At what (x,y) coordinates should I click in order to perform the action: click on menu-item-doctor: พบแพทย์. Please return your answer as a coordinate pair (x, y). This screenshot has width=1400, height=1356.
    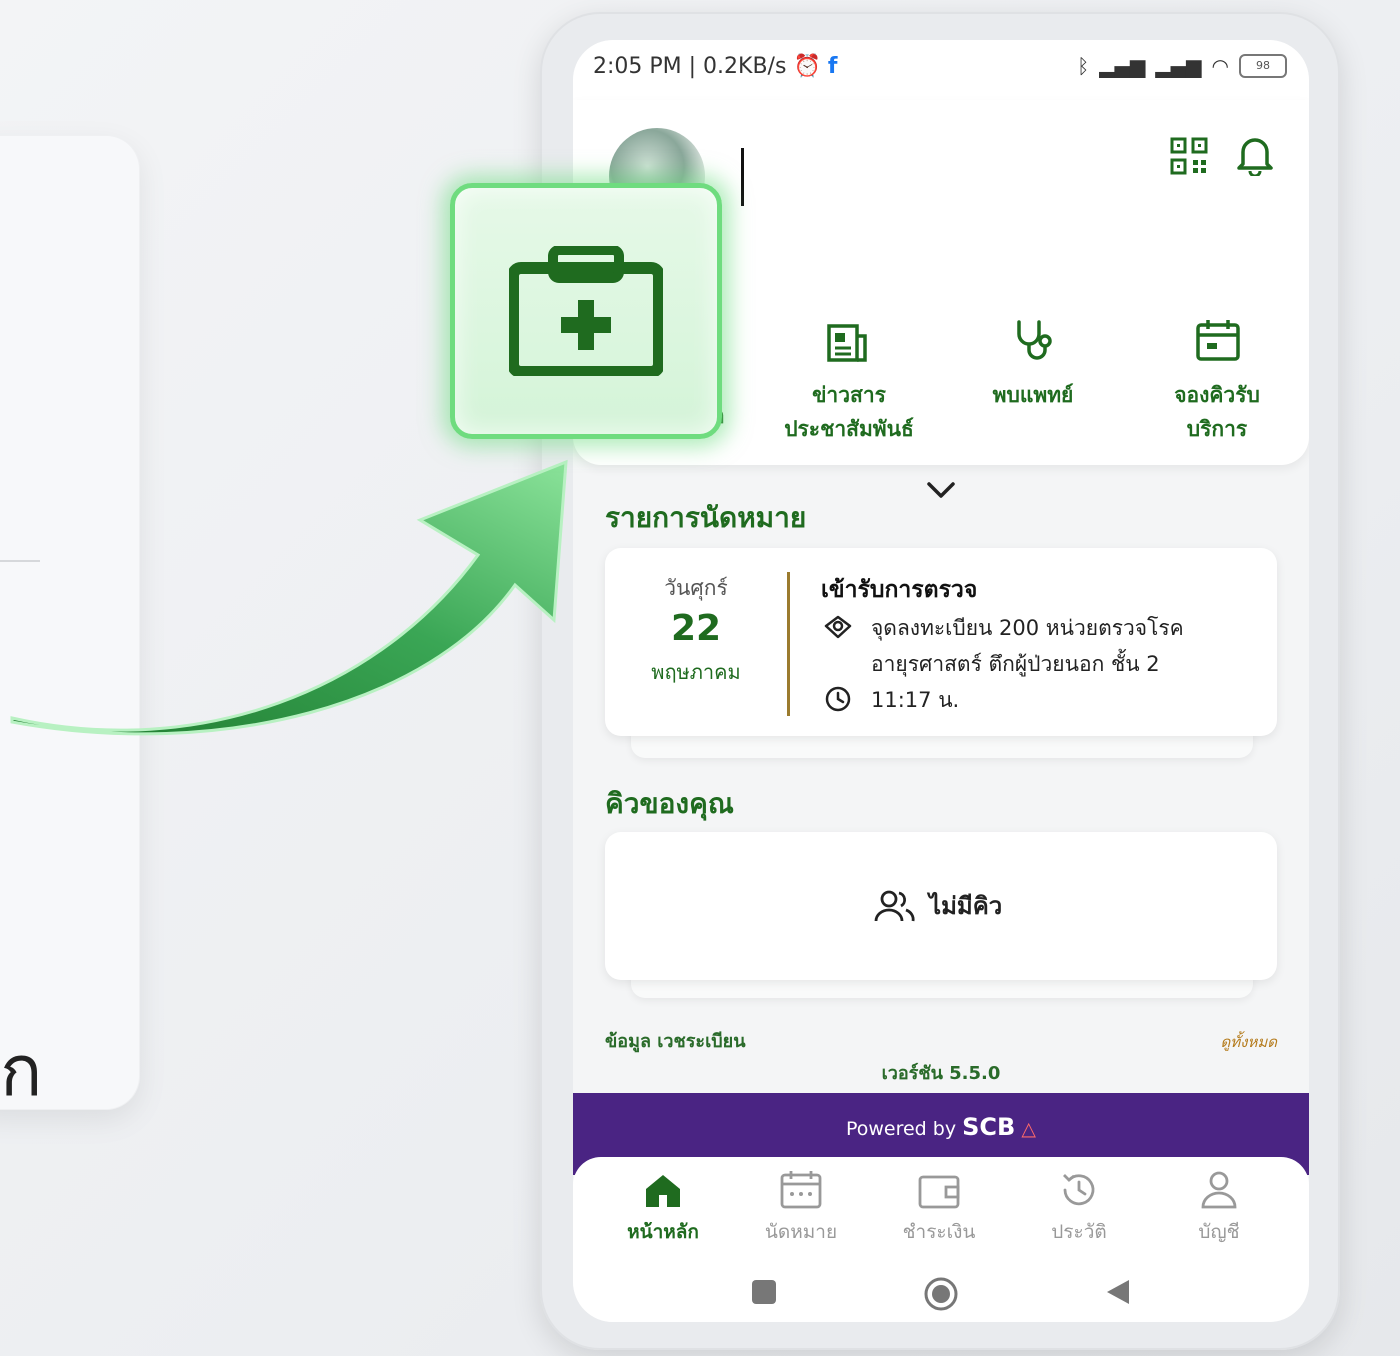
    Looking at the image, I should click on (1033, 395).